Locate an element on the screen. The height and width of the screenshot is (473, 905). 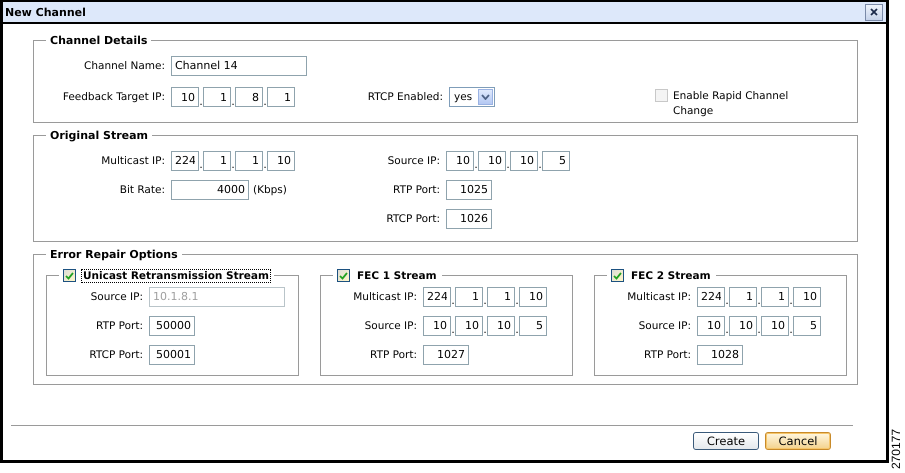
checkbox-label: Enable Rapid Channel Change is located at coordinates (731, 104).